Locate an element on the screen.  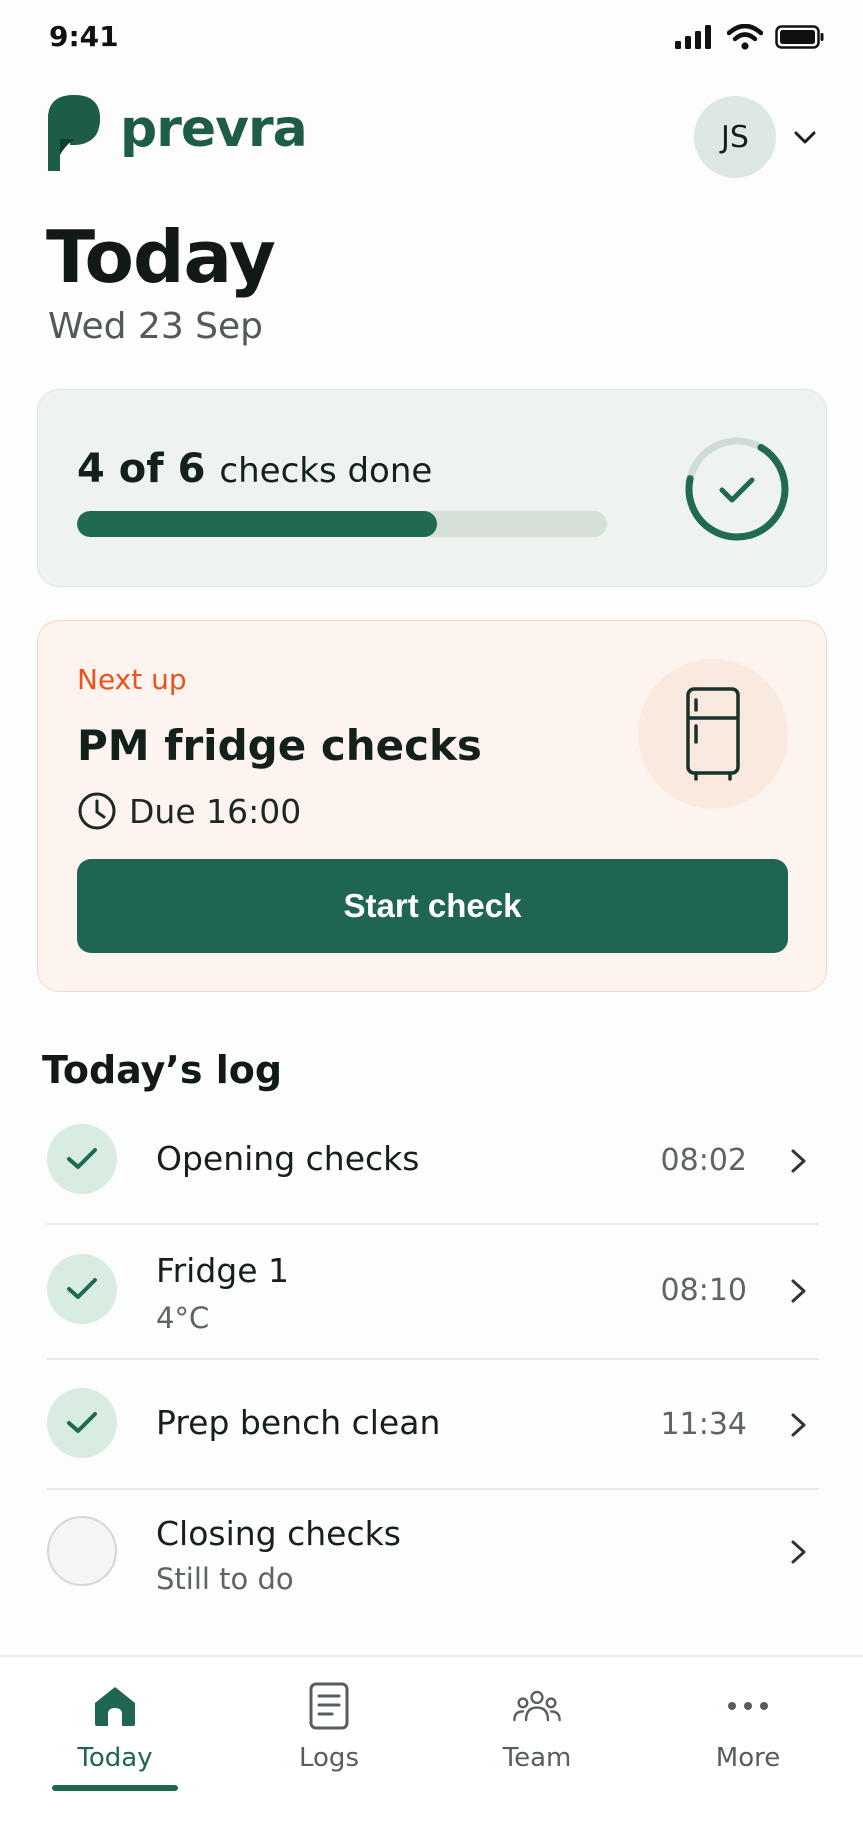
progress-count: 4 of 6 is located at coordinates (141, 469).